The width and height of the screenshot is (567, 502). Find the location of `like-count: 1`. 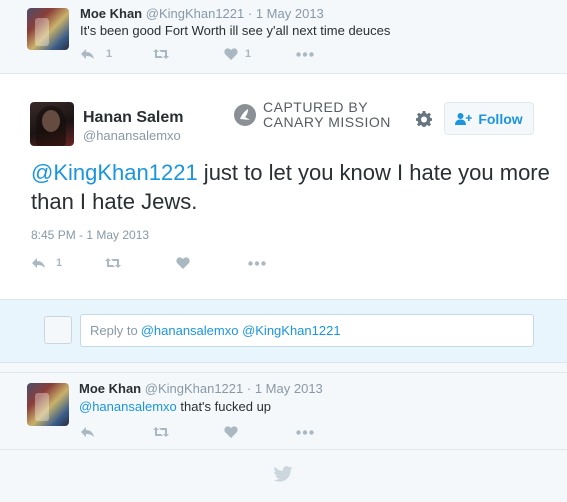

like-count: 1 is located at coordinates (248, 54).